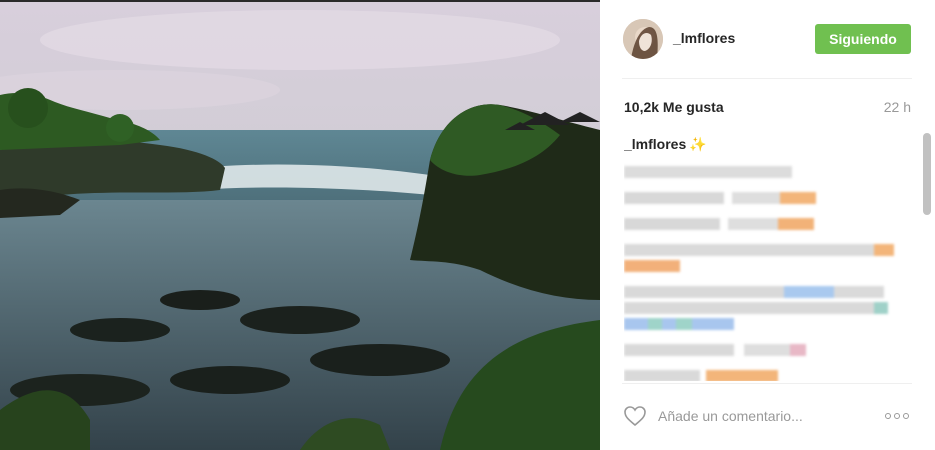 Image resolution: width=935 pixels, height=450 pixels. Describe the element at coordinates (927, 174) in the screenshot. I see `scrollbar-thumb` at that location.